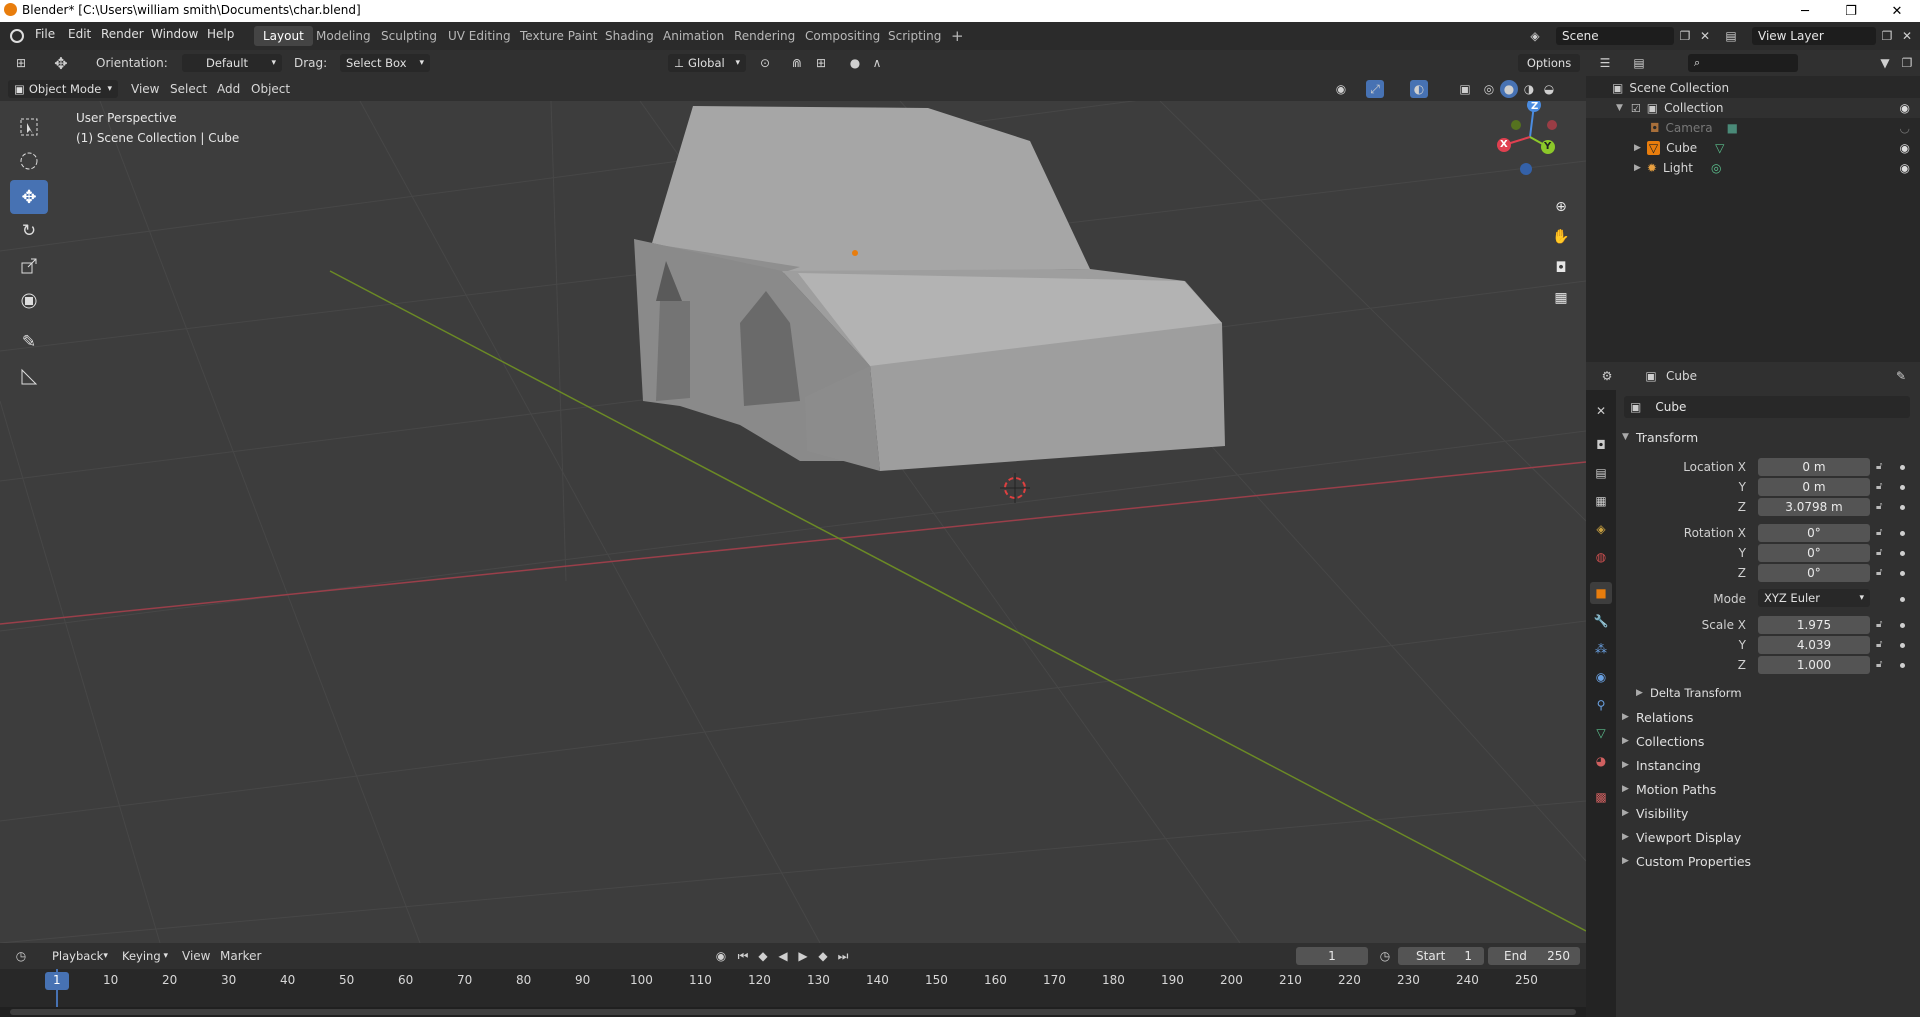 This screenshot has width=1920, height=1017. What do you see at coordinates (1753, 108) in the screenshot?
I see `outliner-row-collection: ▼ ☑ ▣ Collection ◉` at bounding box center [1753, 108].